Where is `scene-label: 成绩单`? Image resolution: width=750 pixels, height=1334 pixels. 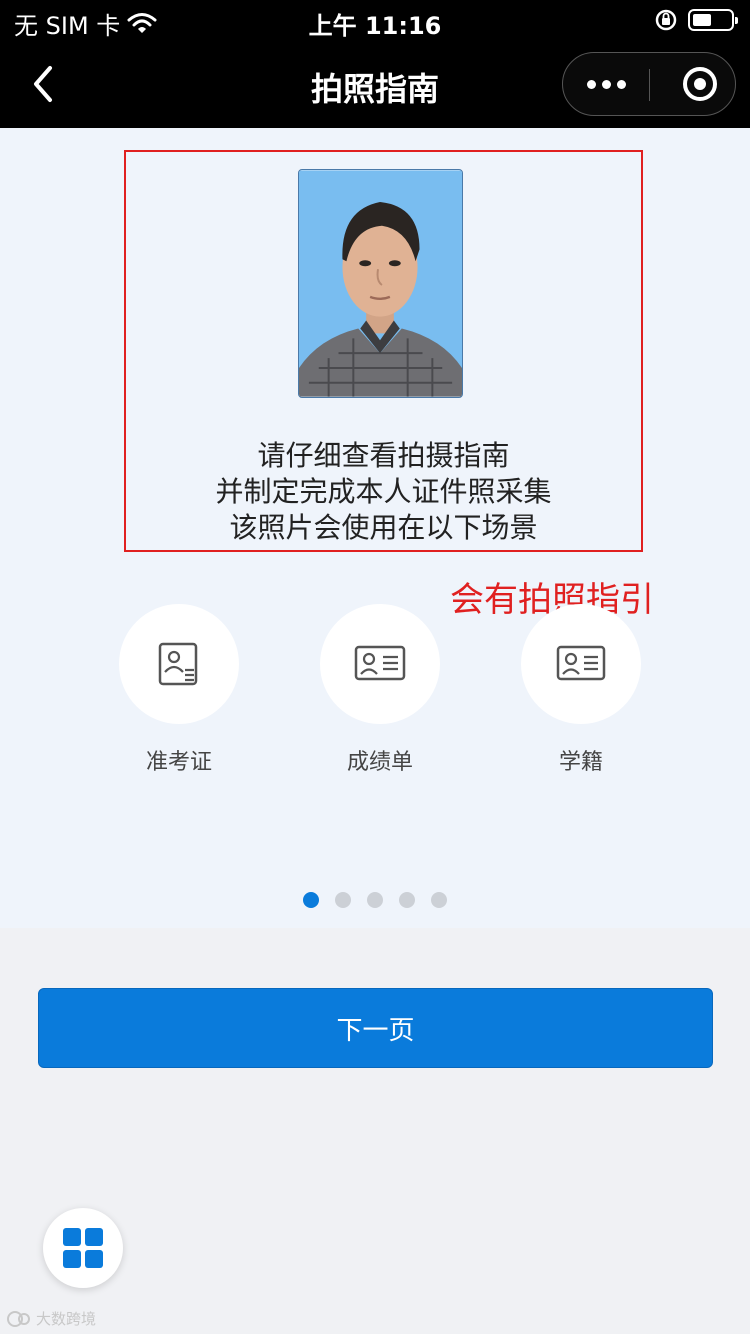
scene-label: 成绩单 is located at coordinates (379, 762).